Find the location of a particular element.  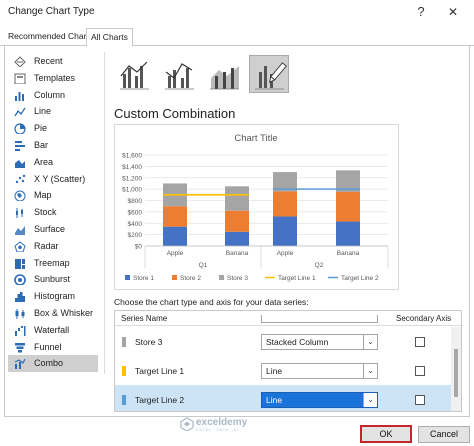

tab-strip: Recommended Charts All Charts is located at coordinates (237, 37).